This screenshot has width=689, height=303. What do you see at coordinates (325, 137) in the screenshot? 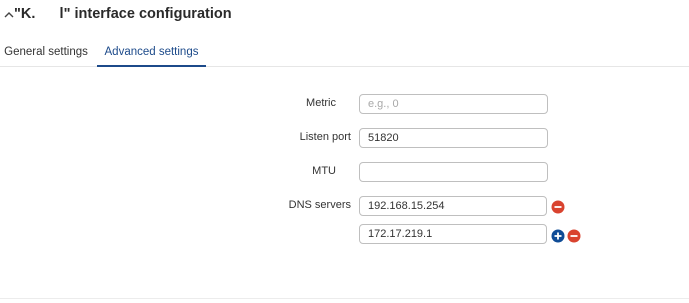
I see `listen-port-label: Listen port` at bounding box center [325, 137].